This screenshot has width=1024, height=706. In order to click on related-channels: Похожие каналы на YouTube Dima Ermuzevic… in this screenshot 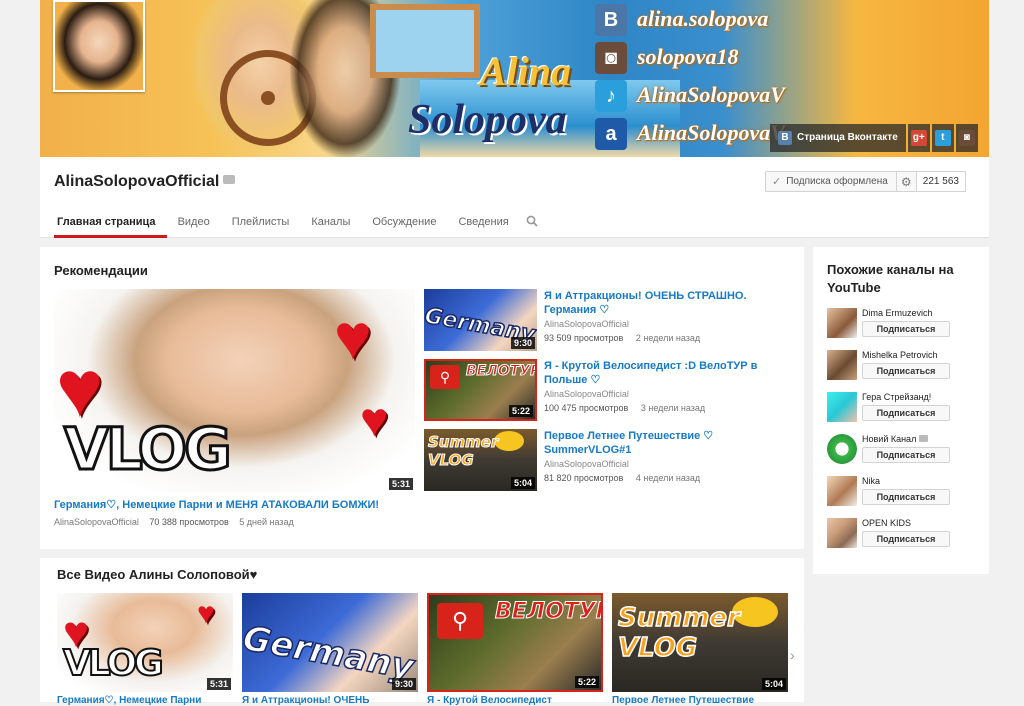, I will do `click(901, 410)`.